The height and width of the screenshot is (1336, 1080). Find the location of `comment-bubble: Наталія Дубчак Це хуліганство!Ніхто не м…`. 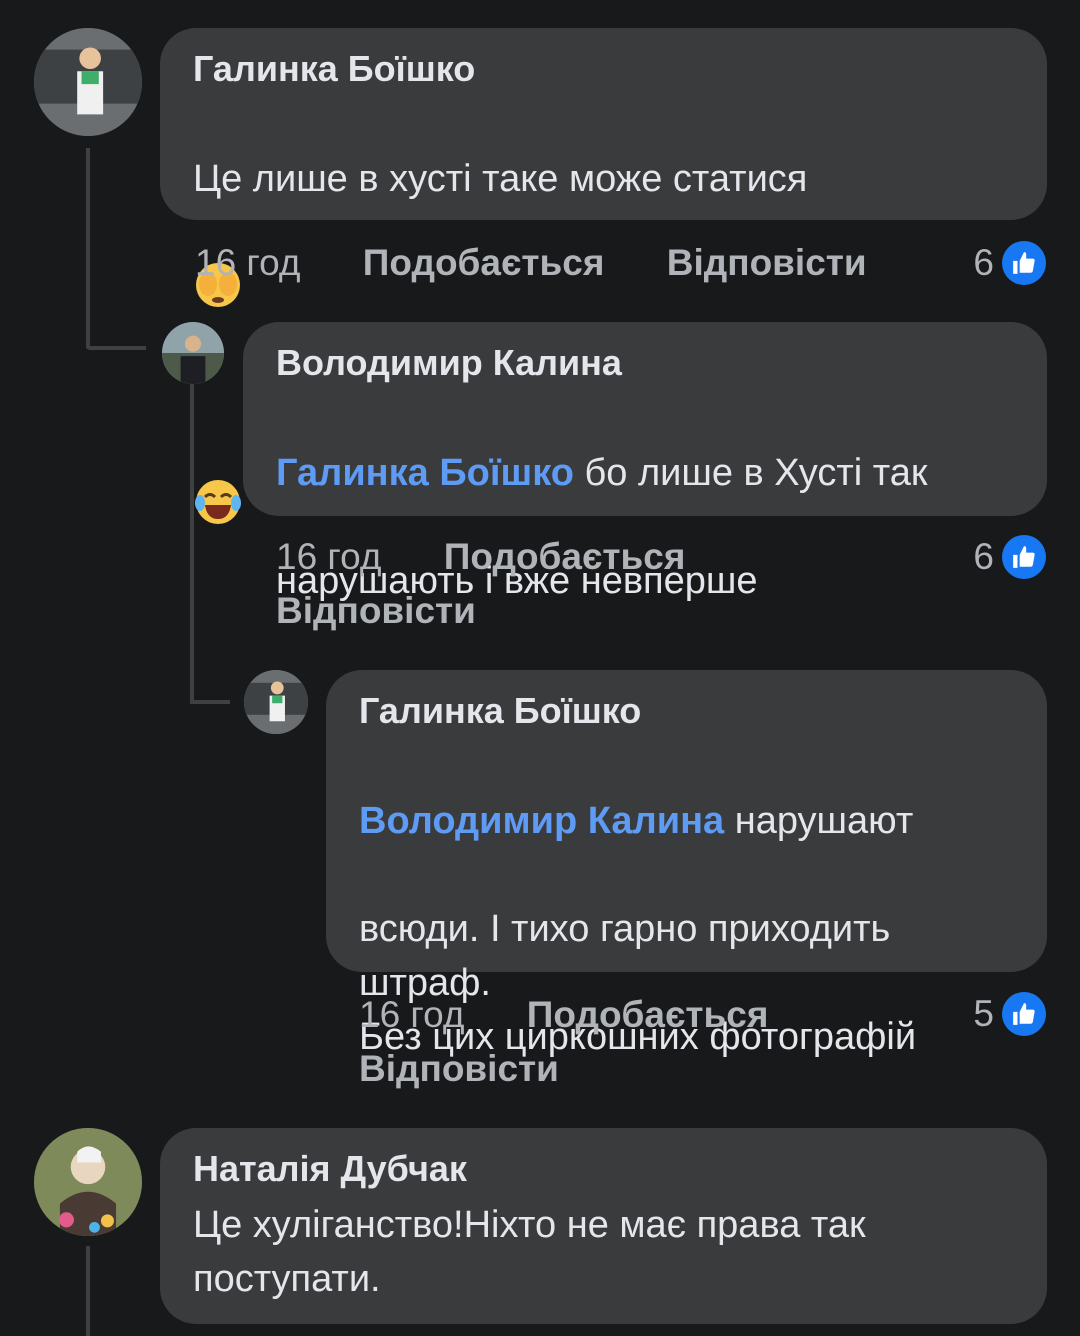

comment-bubble: Наталія Дубчак Це хуліганство!Ніхто не м… is located at coordinates (603, 1226).